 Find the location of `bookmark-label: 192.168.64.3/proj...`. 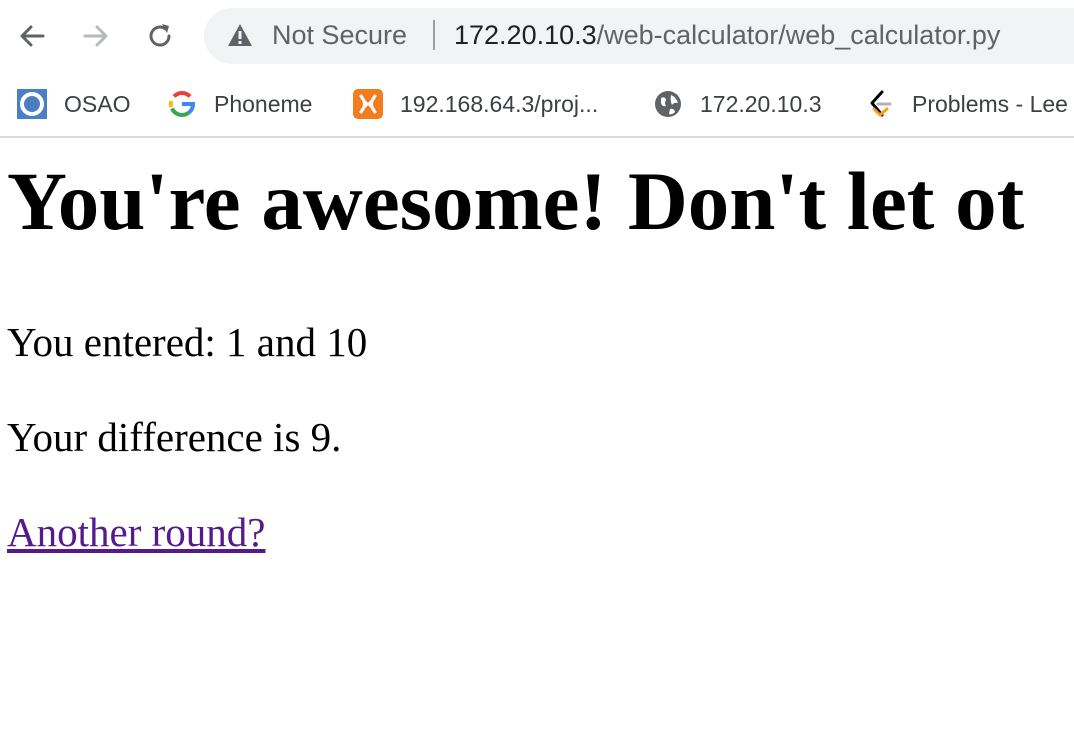

bookmark-label: 192.168.64.3/proj... is located at coordinates (499, 103).